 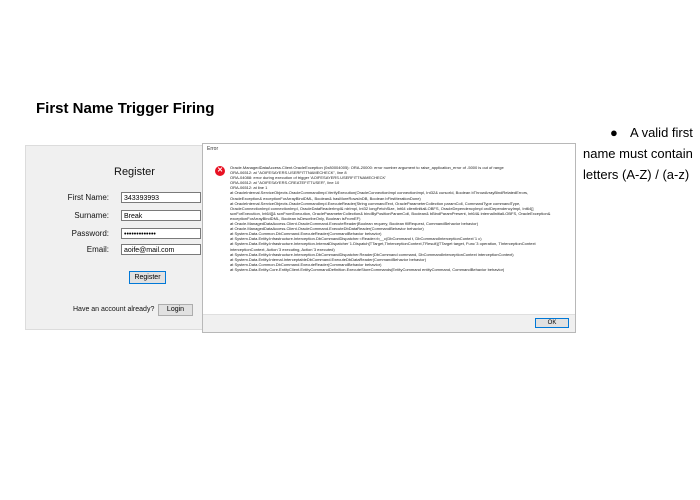 What do you see at coordinates (175, 310) in the screenshot?
I see `login-button: Login` at bounding box center [175, 310].